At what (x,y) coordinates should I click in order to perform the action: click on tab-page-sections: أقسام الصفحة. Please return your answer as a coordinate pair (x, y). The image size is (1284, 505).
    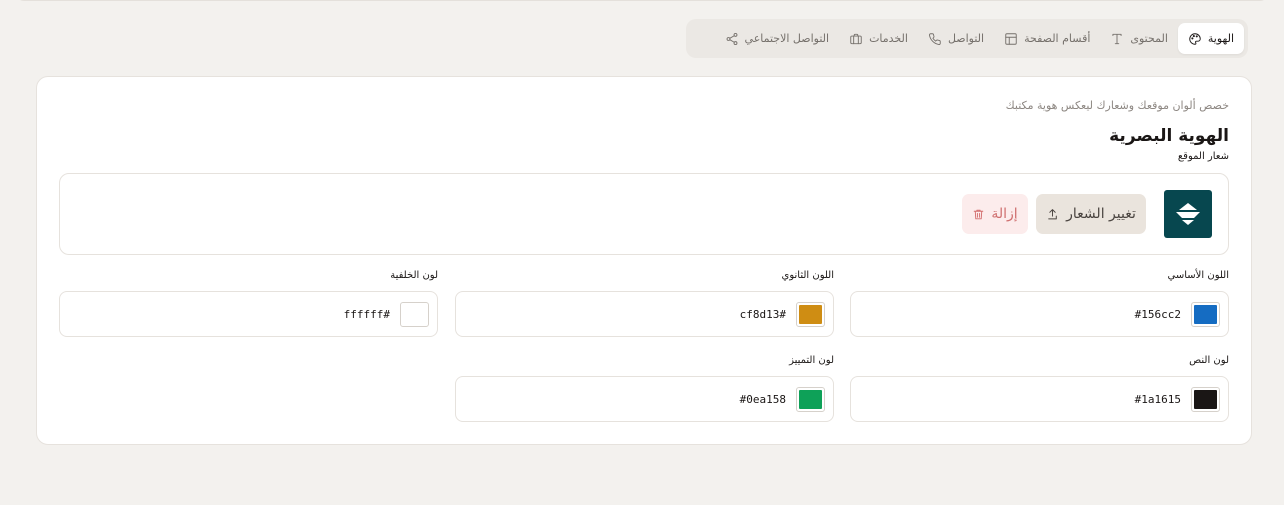
    Looking at the image, I should click on (1047, 38).